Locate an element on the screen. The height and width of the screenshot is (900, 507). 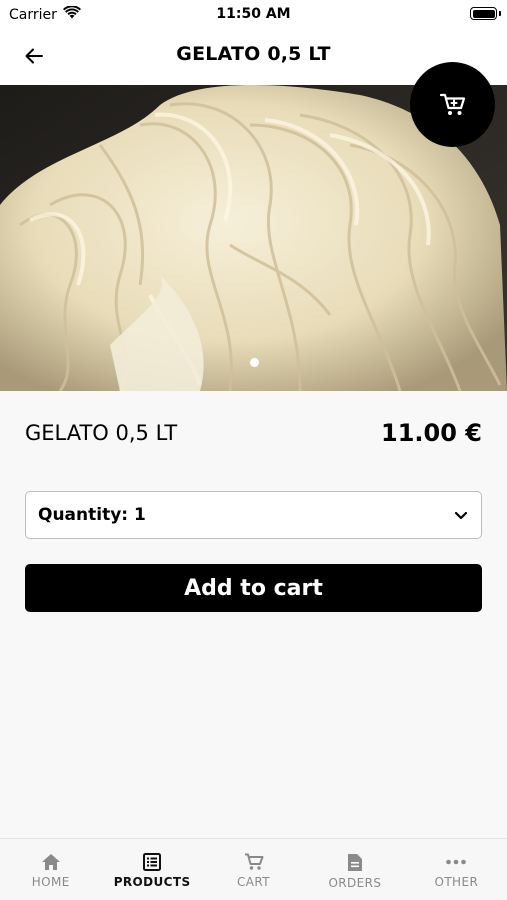
quantity-label: Quantity: 1 is located at coordinates (92, 515).